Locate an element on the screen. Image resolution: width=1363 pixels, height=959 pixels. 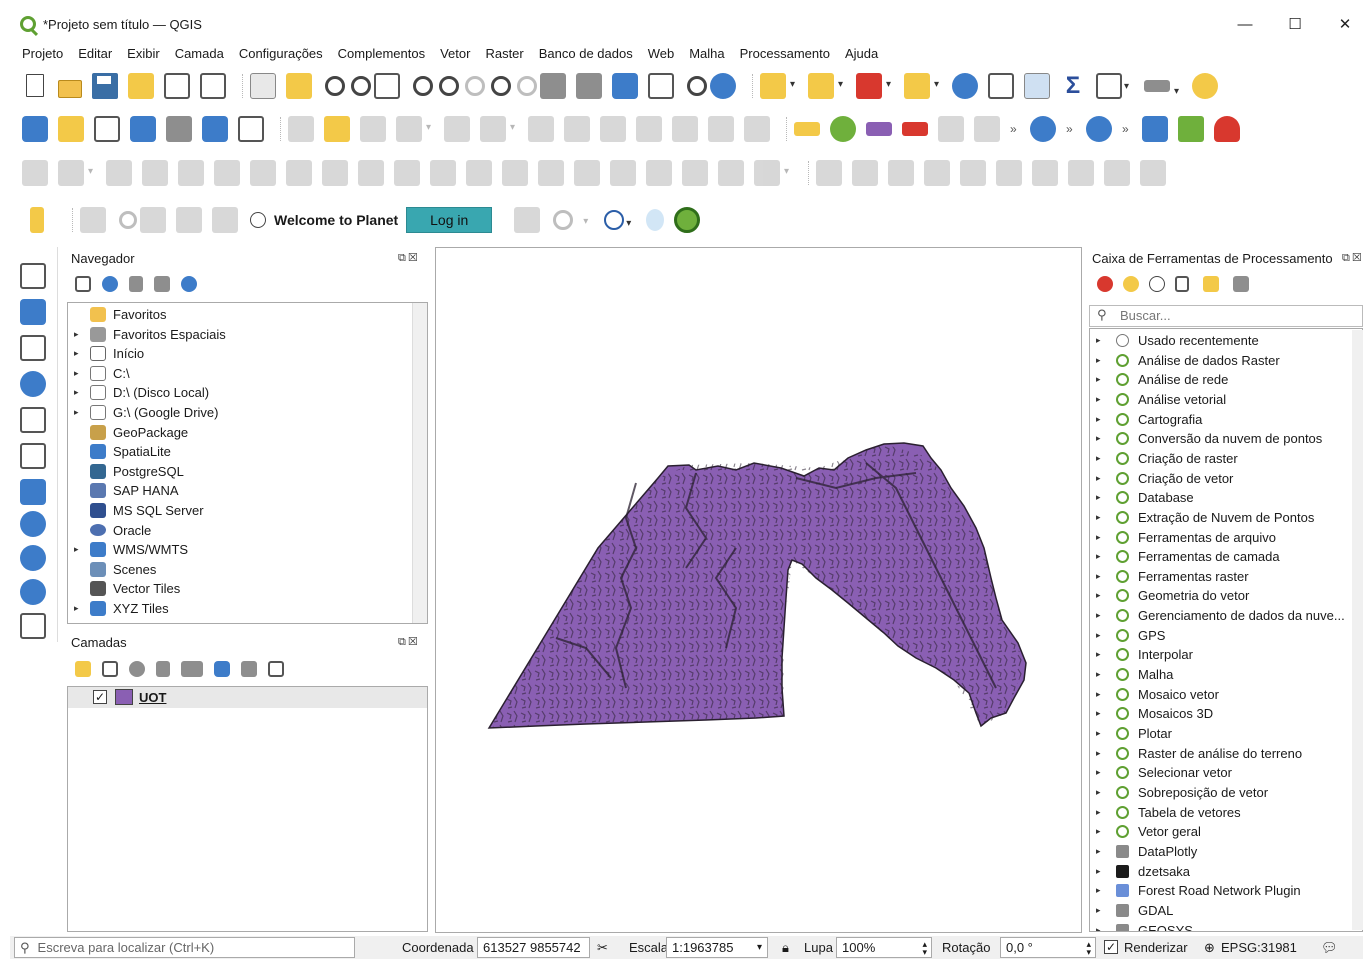
toolbox-item: ▸ DataPlotly is located at coordinates (1143, 851).